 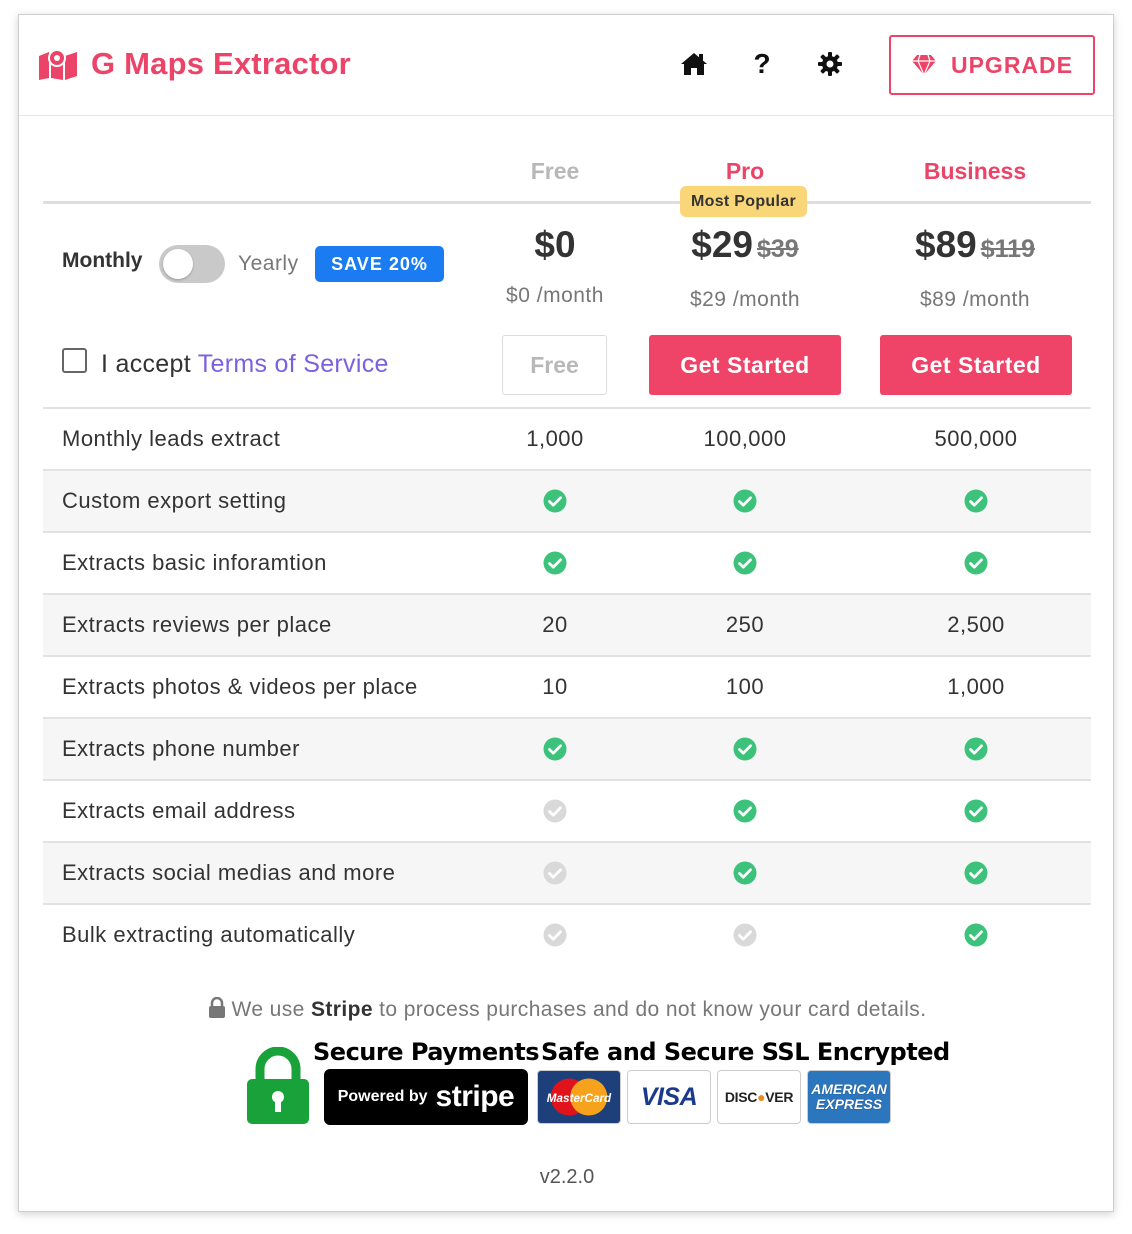 I want to click on price-per-month: $89 /month, so click(x=975, y=299).